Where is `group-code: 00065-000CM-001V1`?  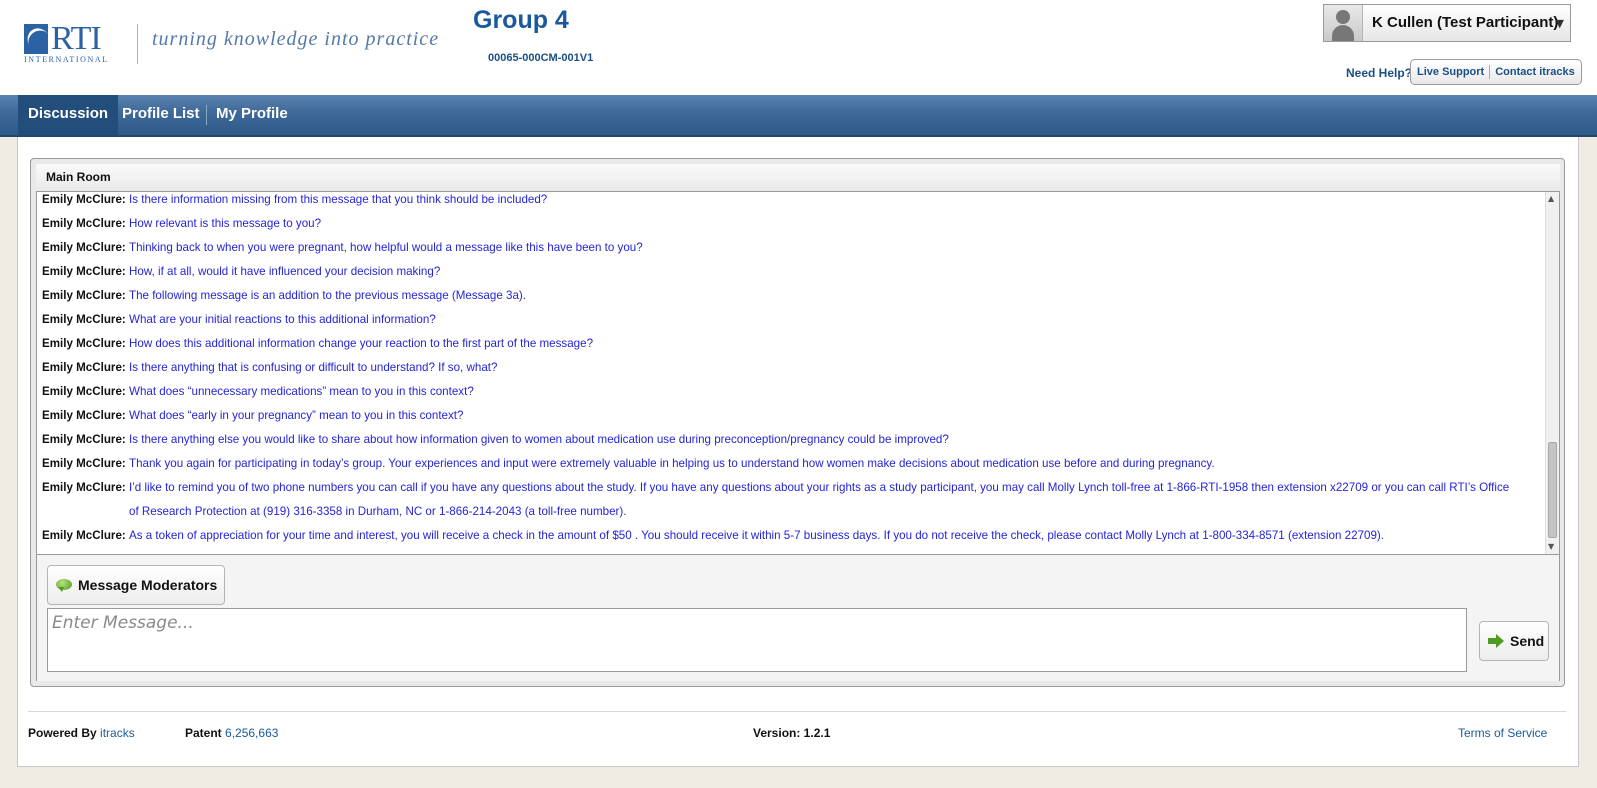 group-code: 00065-000CM-001V1 is located at coordinates (541, 58).